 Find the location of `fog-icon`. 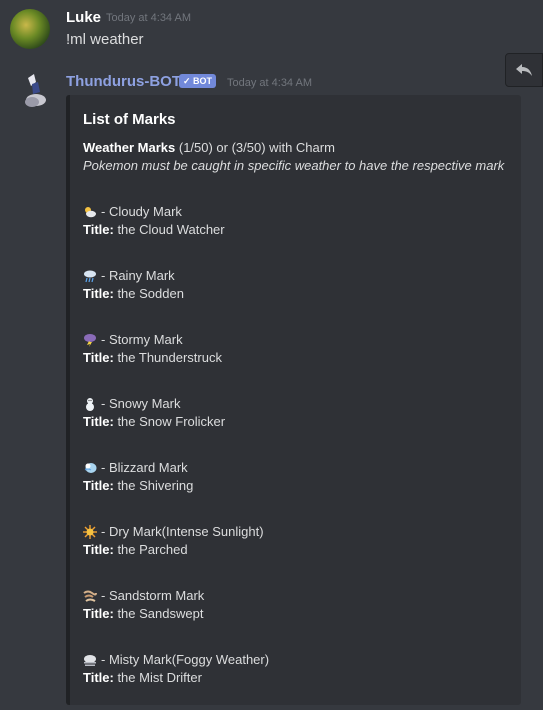

fog-icon is located at coordinates (90, 660).